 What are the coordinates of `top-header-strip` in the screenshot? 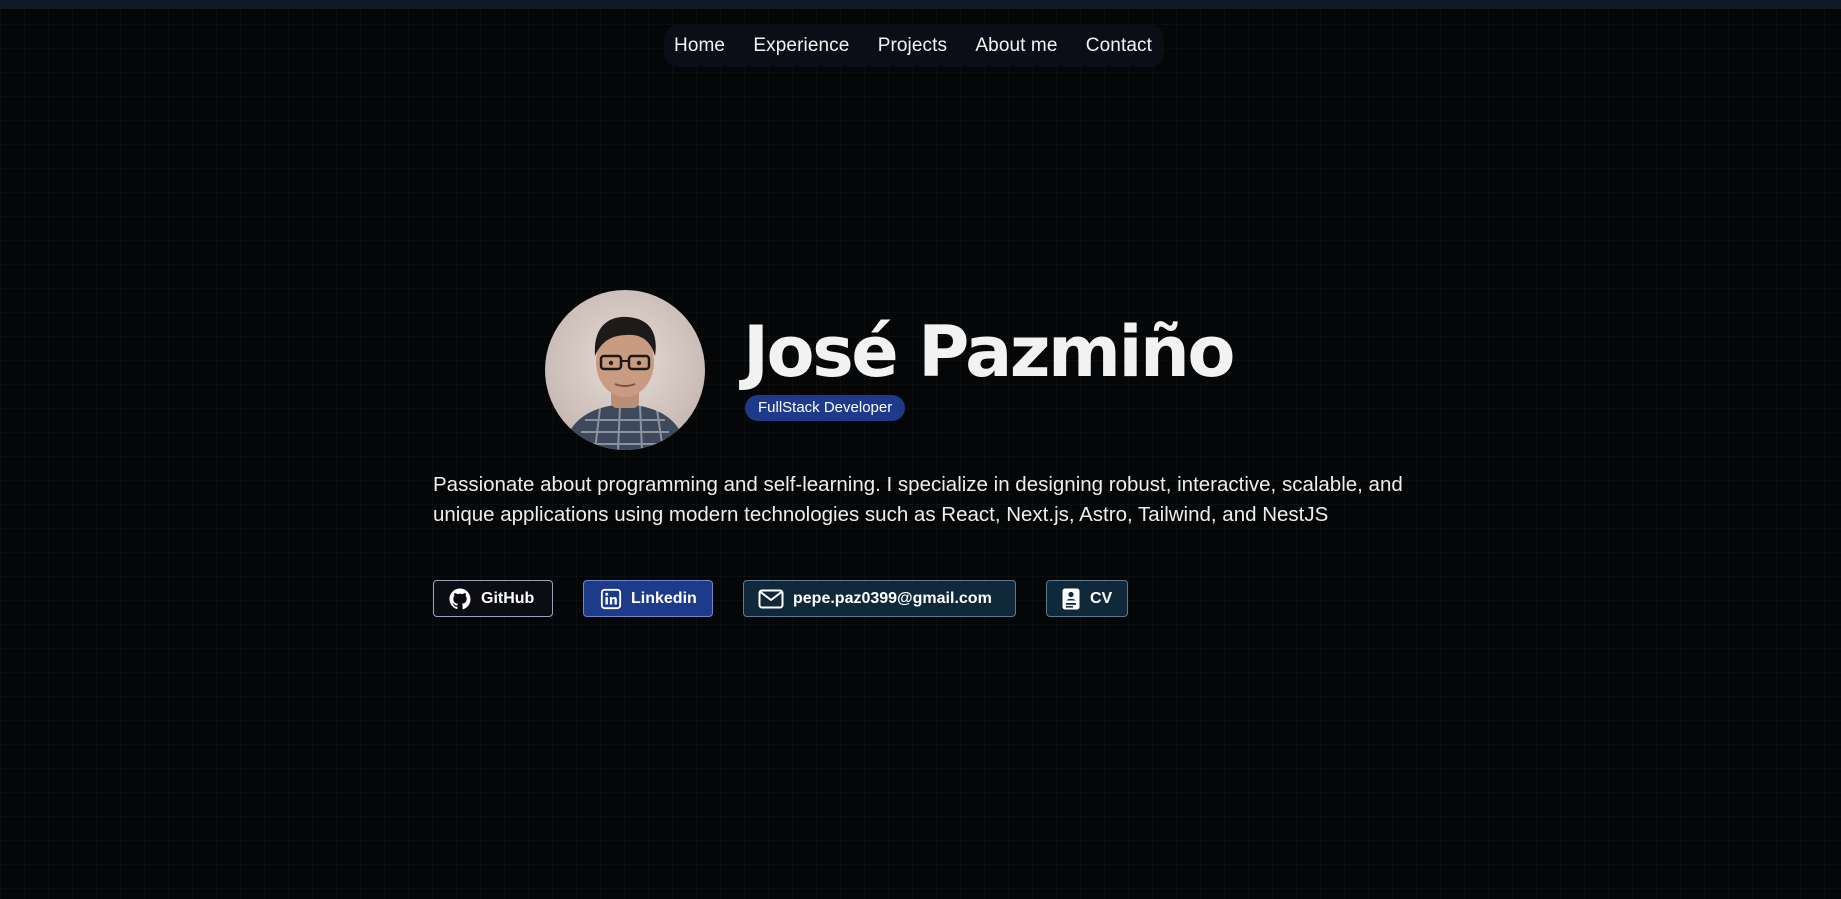 It's located at (920, 4).